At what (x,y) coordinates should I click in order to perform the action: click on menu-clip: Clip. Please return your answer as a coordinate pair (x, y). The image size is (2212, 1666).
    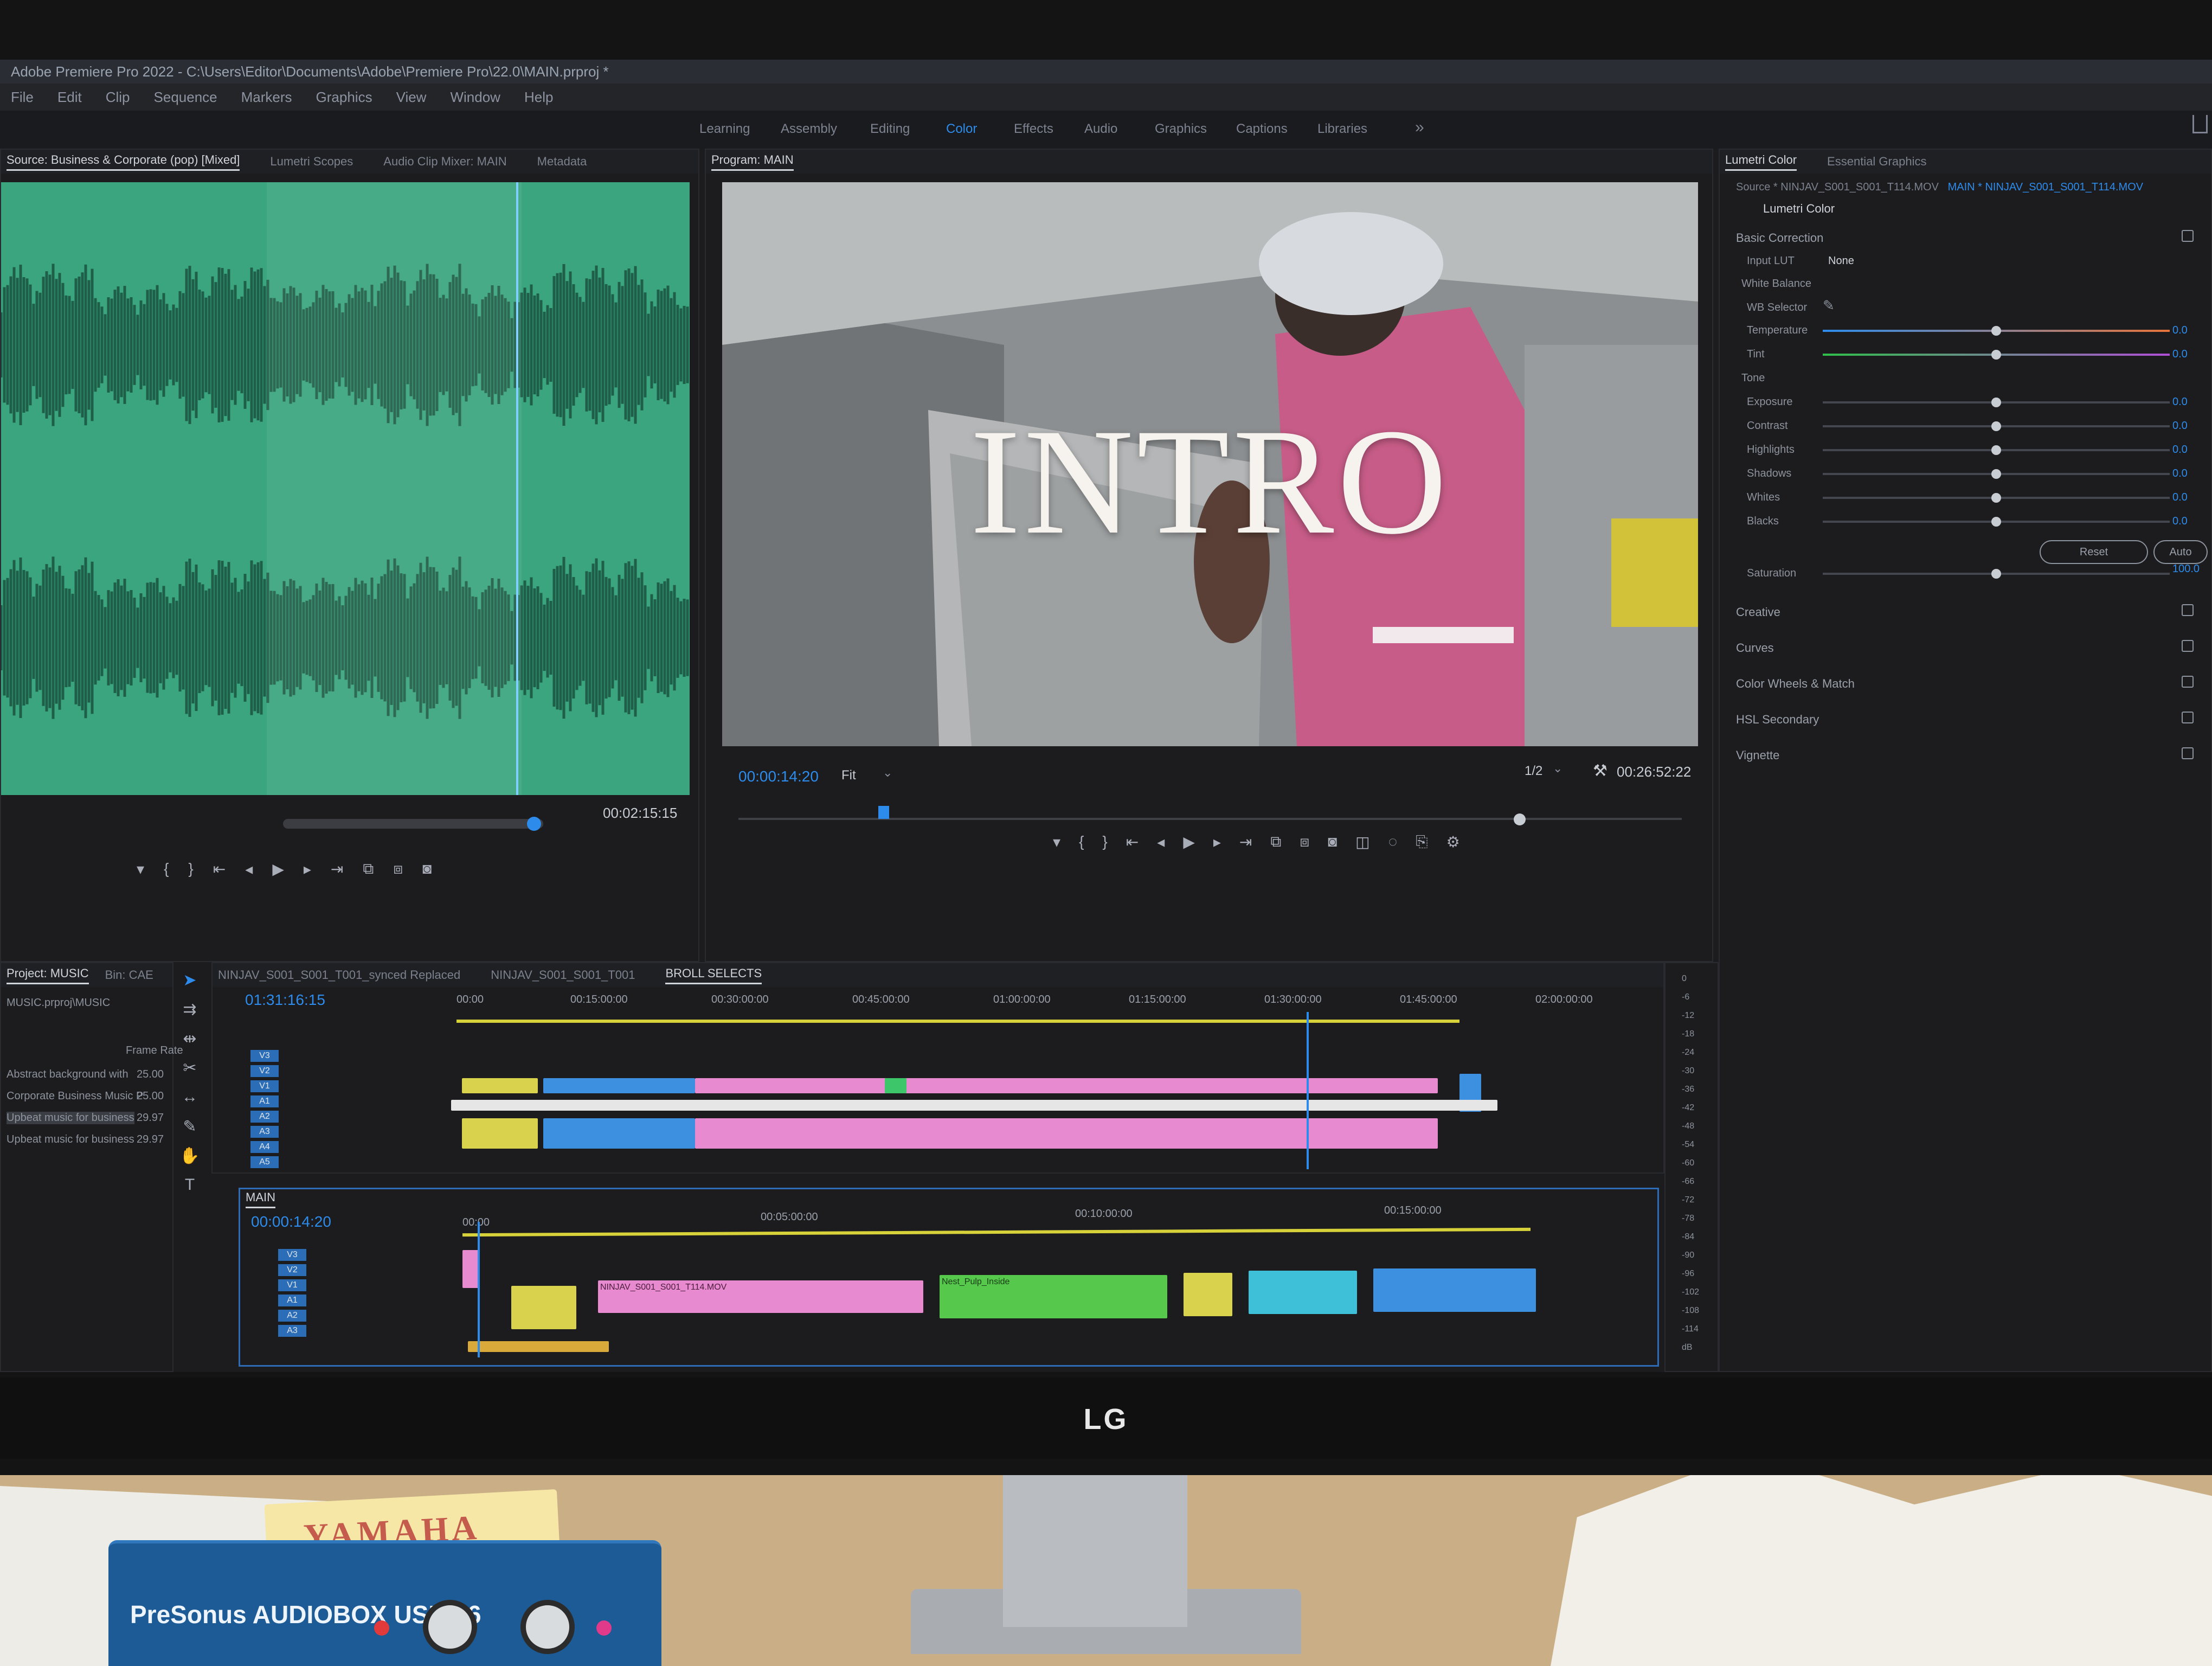
    Looking at the image, I should click on (118, 97).